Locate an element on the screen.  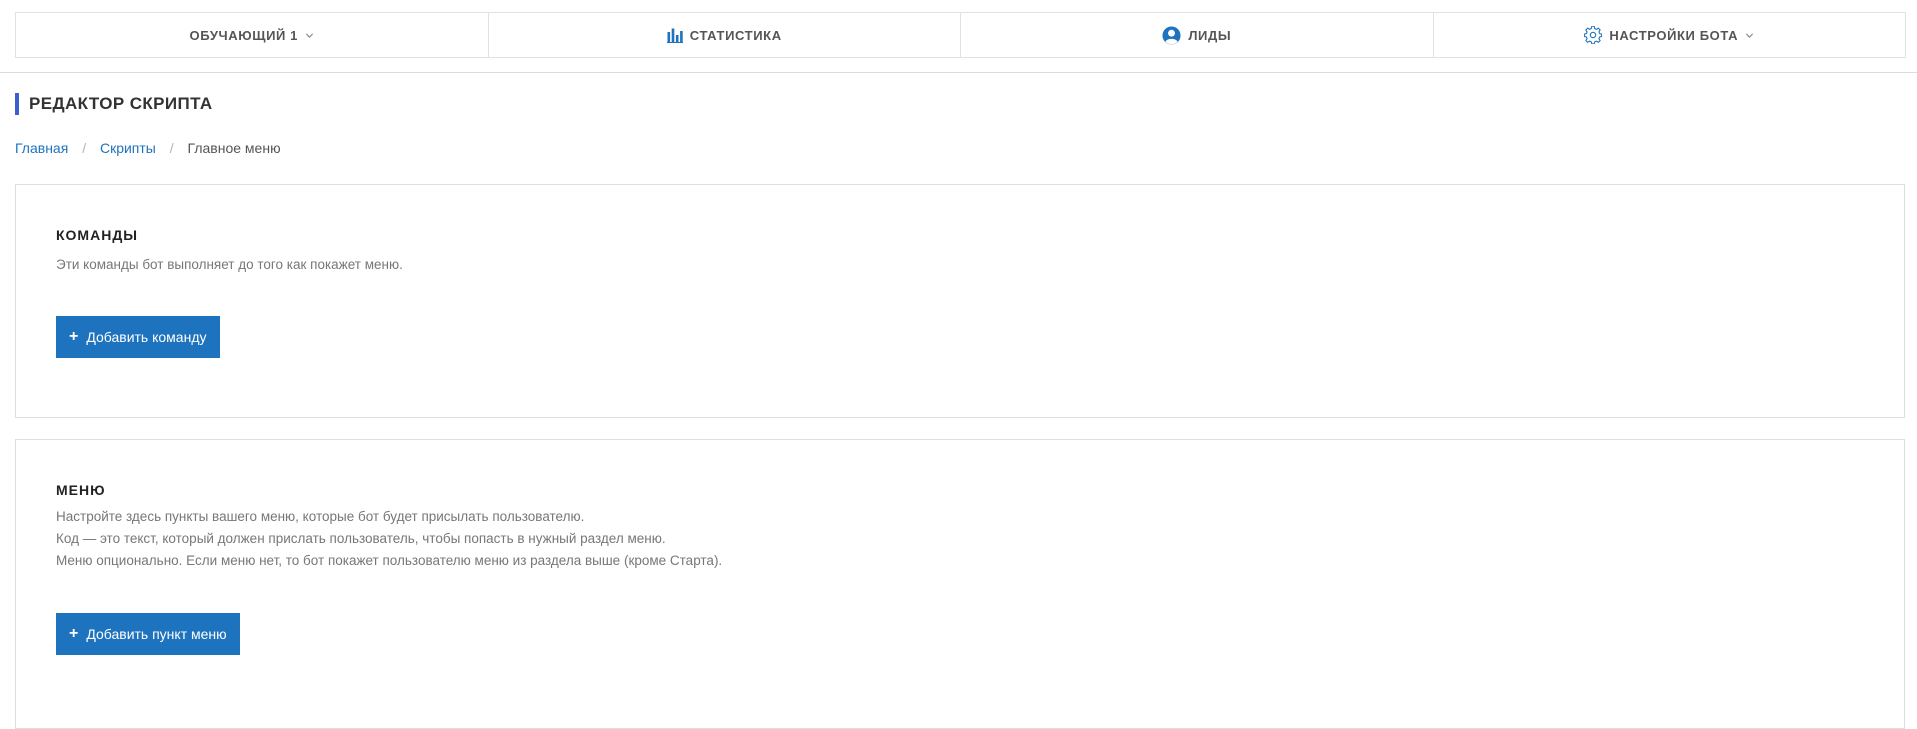
user-icon is located at coordinates (1171, 35).